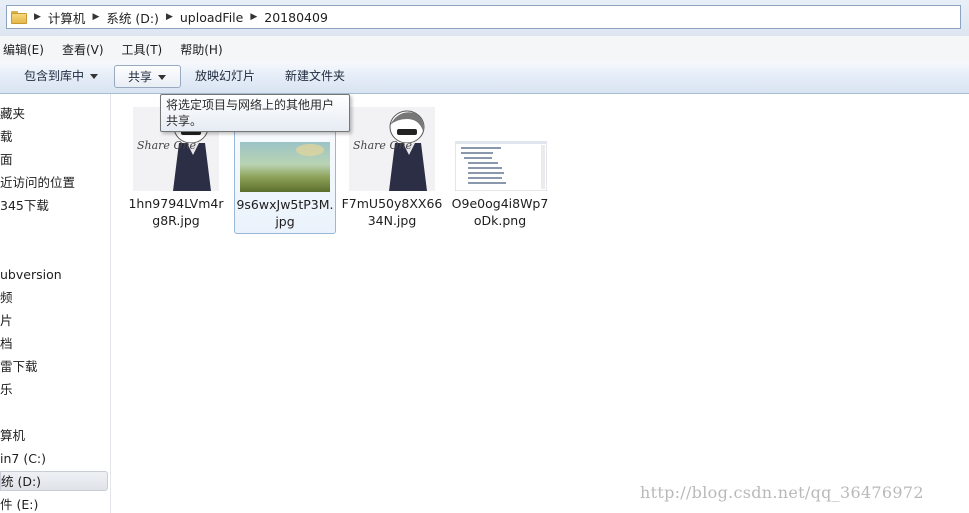  What do you see at coordinates (6, 298) in the screenshot?
I see `nav-item-videos: 频` at bounding box center [6, 298].